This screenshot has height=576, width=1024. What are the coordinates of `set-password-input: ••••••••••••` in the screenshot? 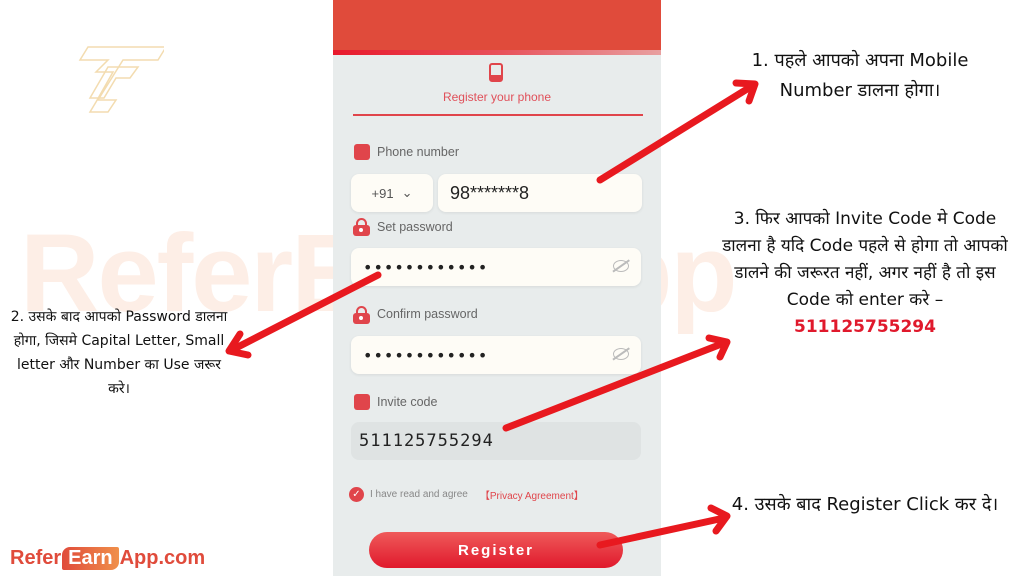 It's located at (496, 267).